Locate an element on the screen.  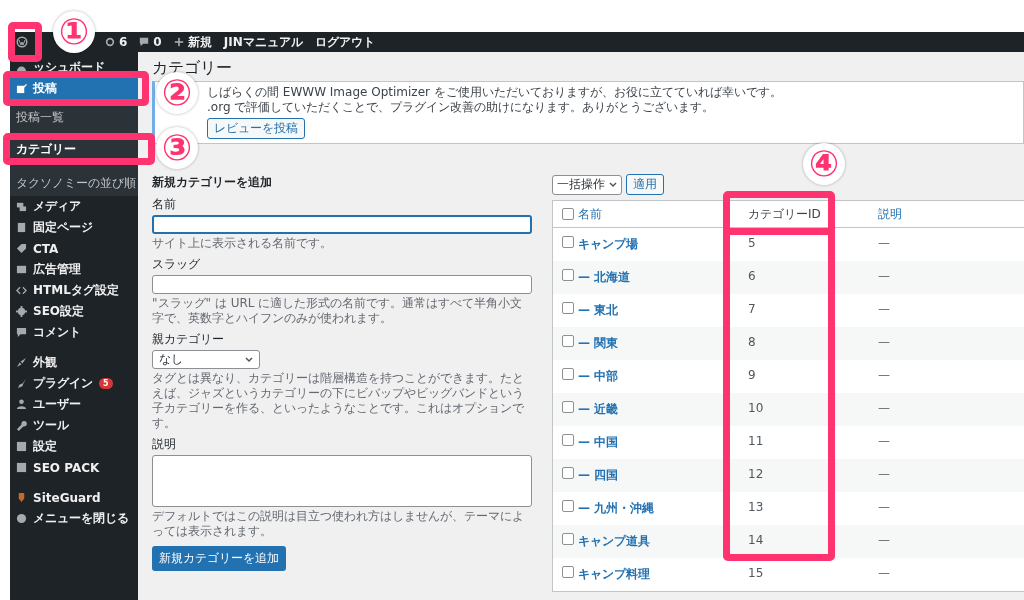
sidebar-item: 固定ページ is located at coordinates (74, 227).